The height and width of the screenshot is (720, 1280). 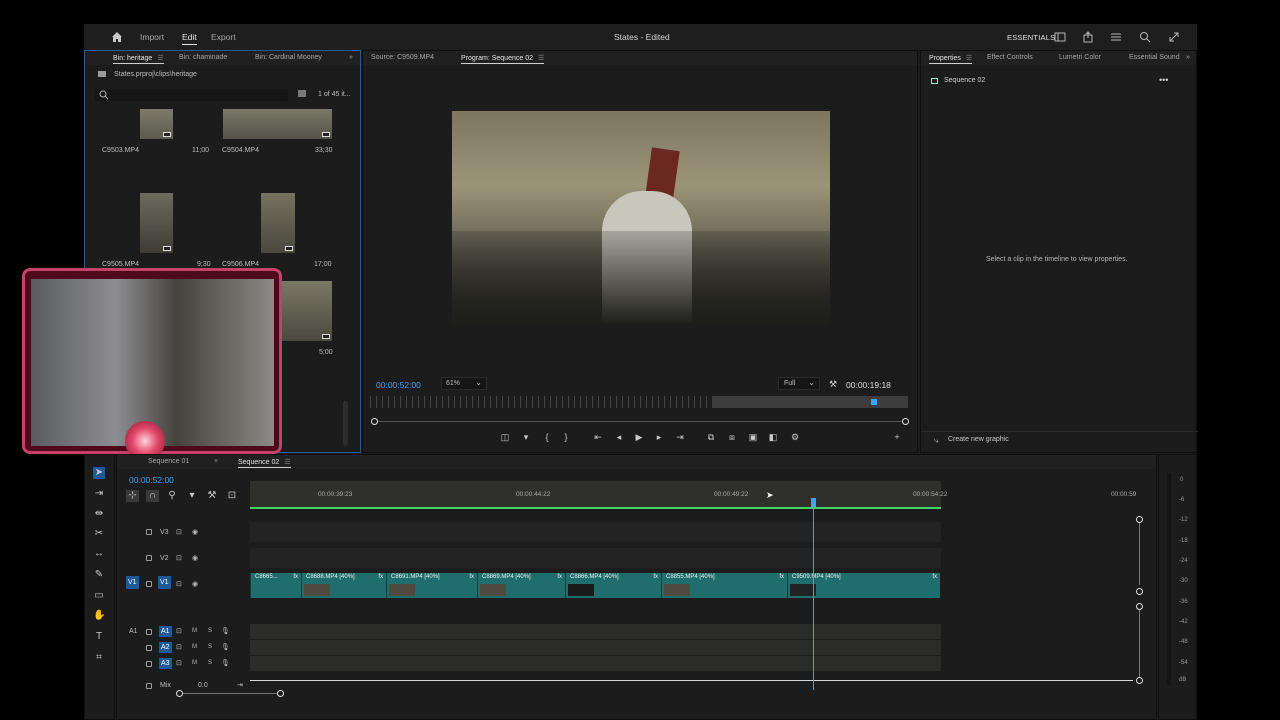 I want to click on tabs-overflow-icon: », so click(x=1188, y=57).